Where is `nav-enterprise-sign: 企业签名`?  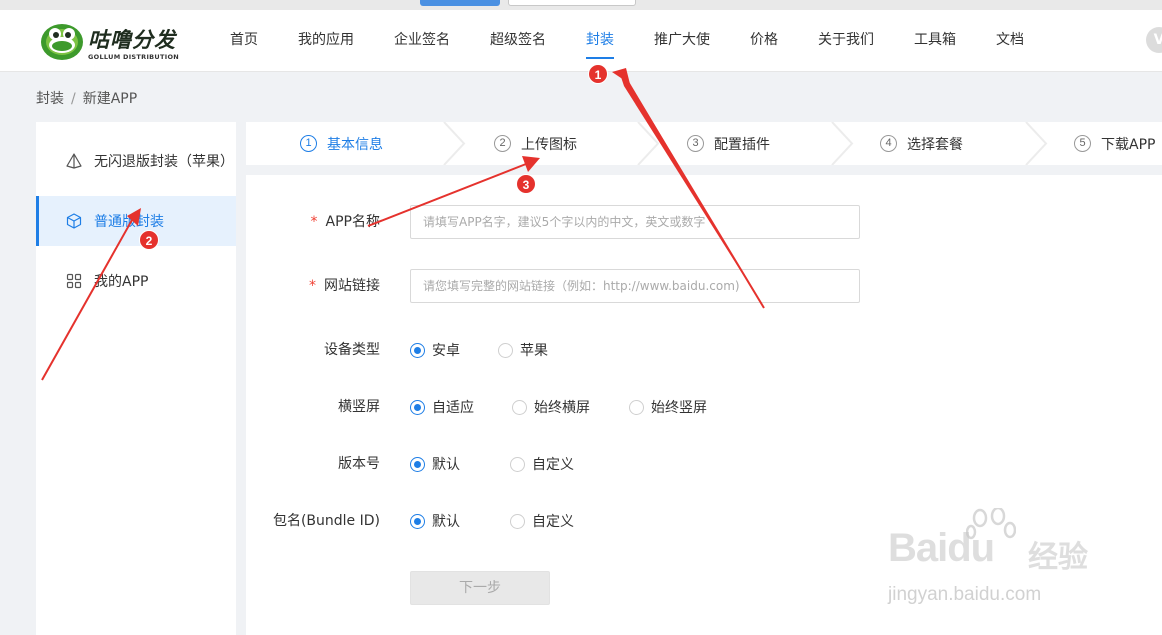 nav-enterprise-sign: 企业签名 is located at coordinates (422, 41).